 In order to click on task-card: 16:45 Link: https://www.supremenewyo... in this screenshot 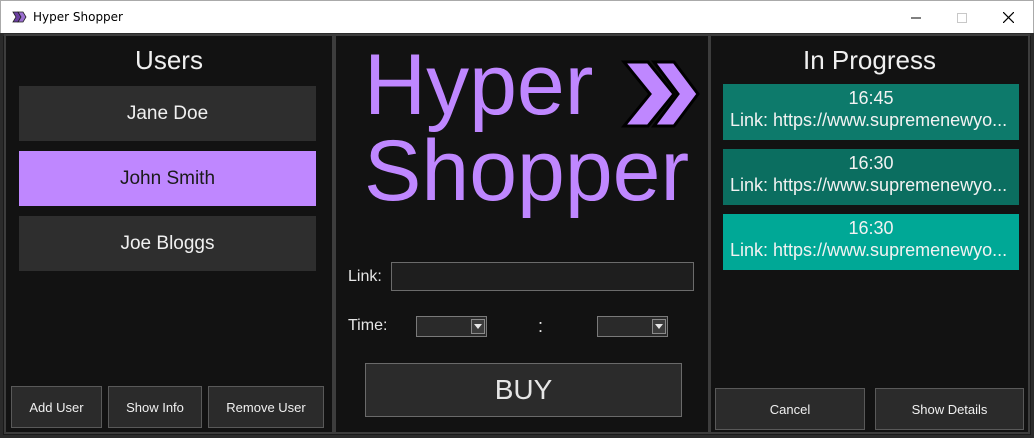, I will do `click(871, 112)`.